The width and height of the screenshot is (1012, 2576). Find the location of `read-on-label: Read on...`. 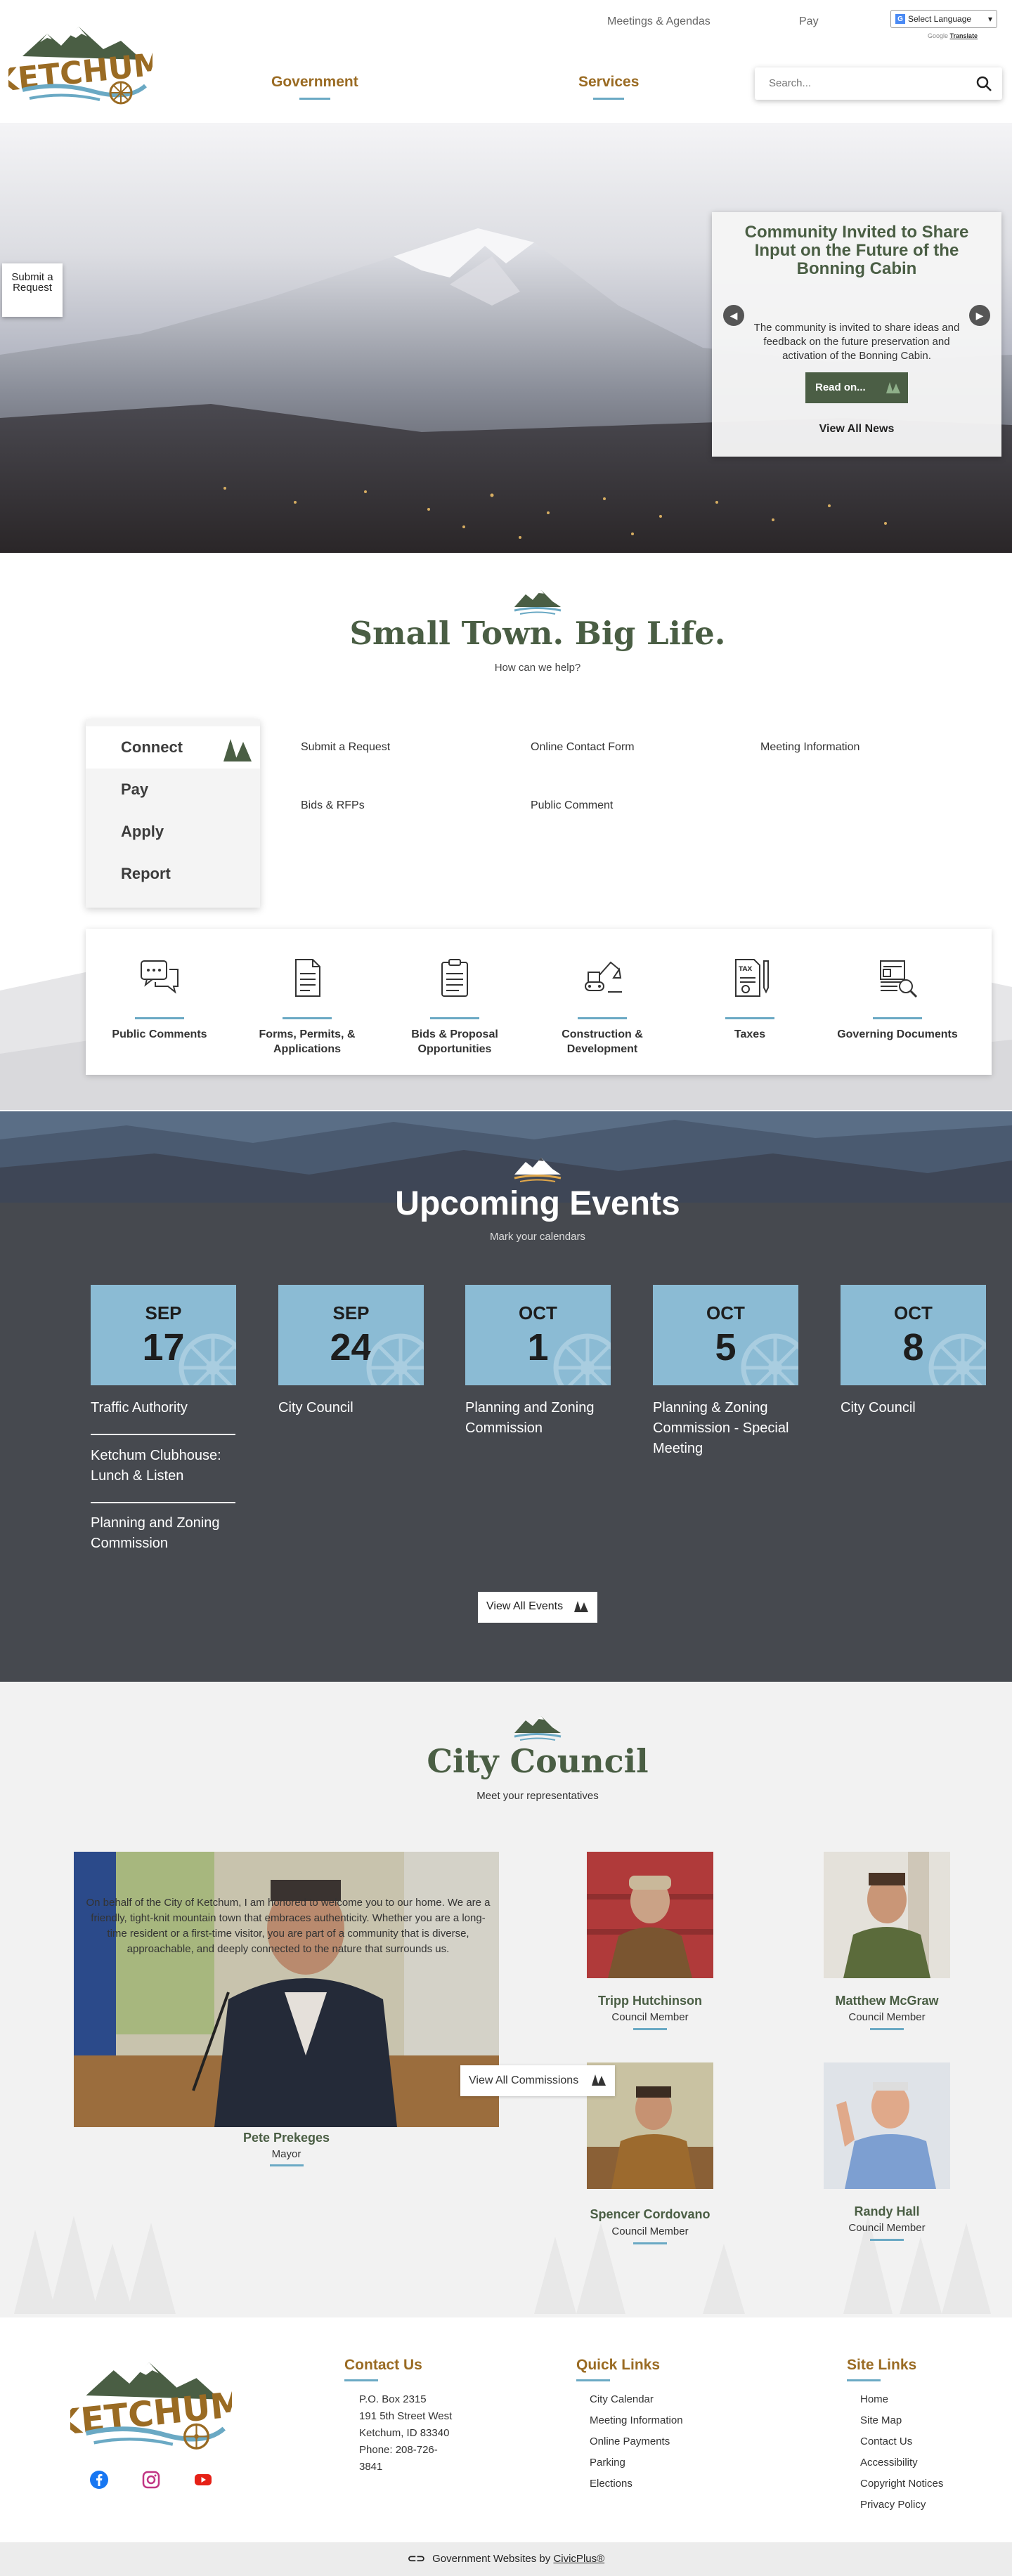

read-on-label: Read on... is located at coordinates (840, 387).